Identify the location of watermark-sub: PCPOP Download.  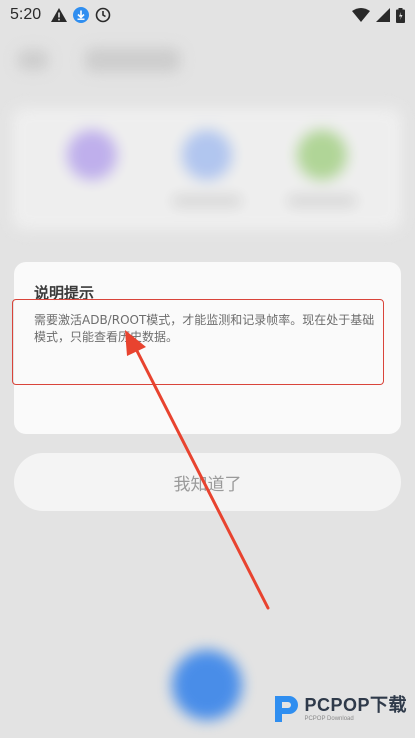
(329, 719).